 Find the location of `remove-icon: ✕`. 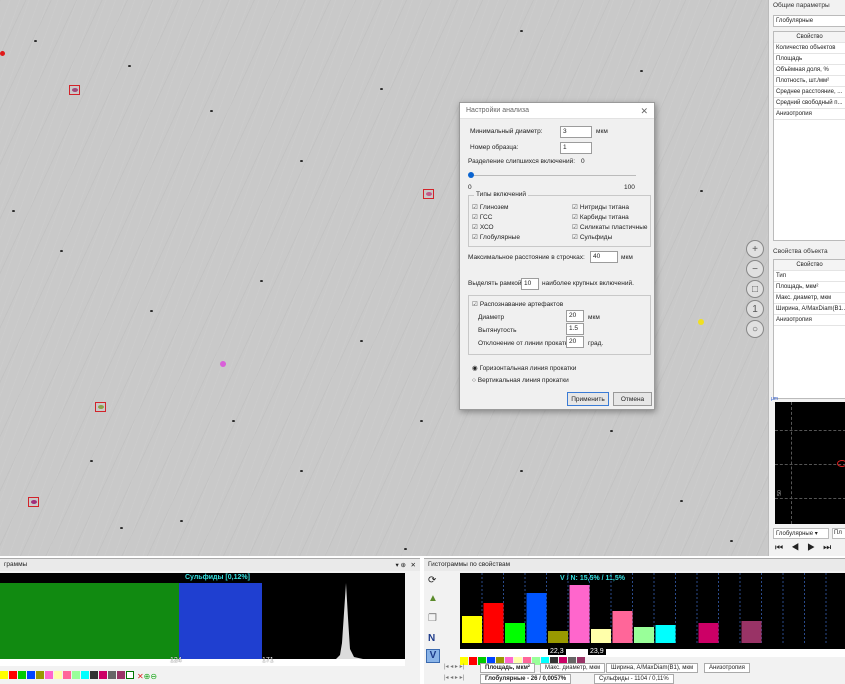

remove-icon: ✕ is located at coordinates (140, 676).